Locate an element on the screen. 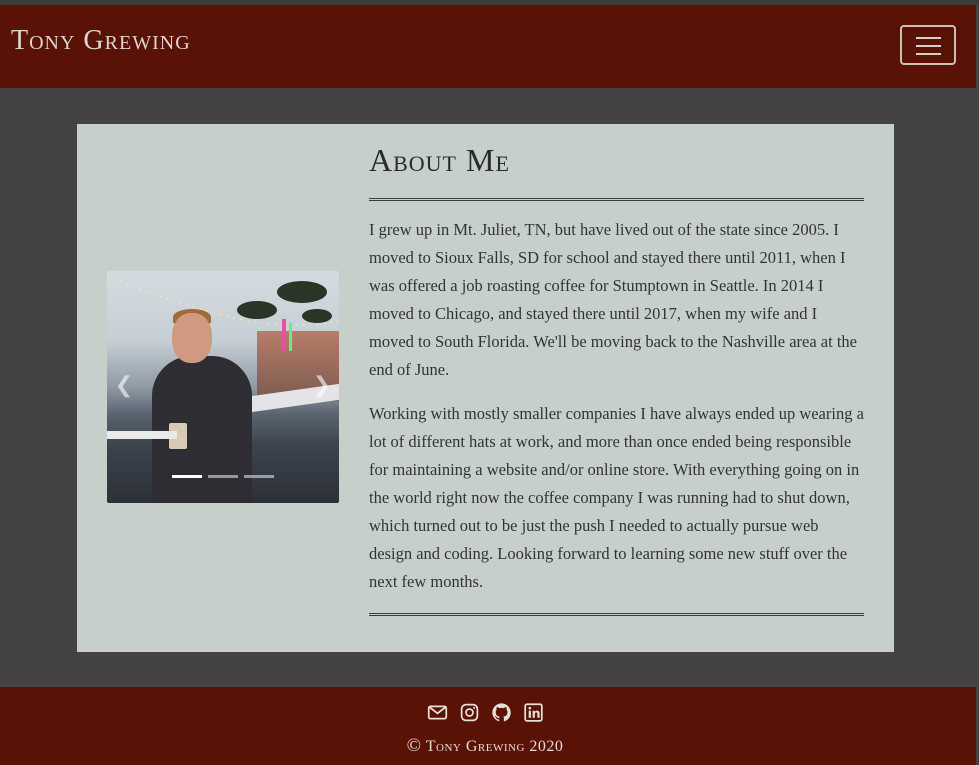 Image resolution: width=979 pixels, height=765 pixels. carousel-indicators is located at coordinates (223, 476).